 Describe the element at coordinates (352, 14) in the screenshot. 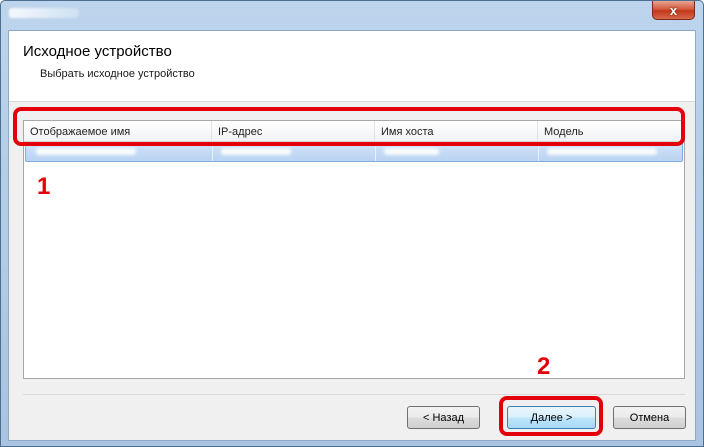

I see `title-bar: x` at that location.